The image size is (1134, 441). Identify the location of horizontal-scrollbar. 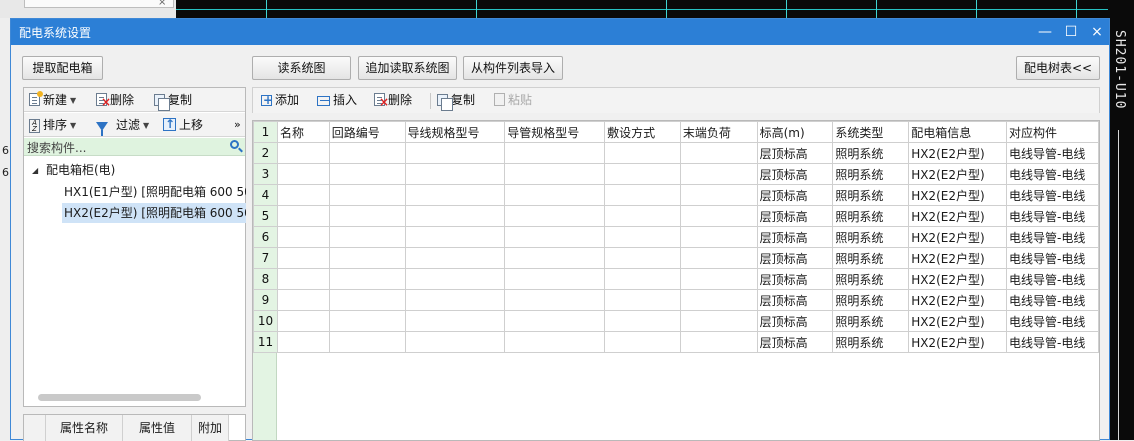
(119, 397).